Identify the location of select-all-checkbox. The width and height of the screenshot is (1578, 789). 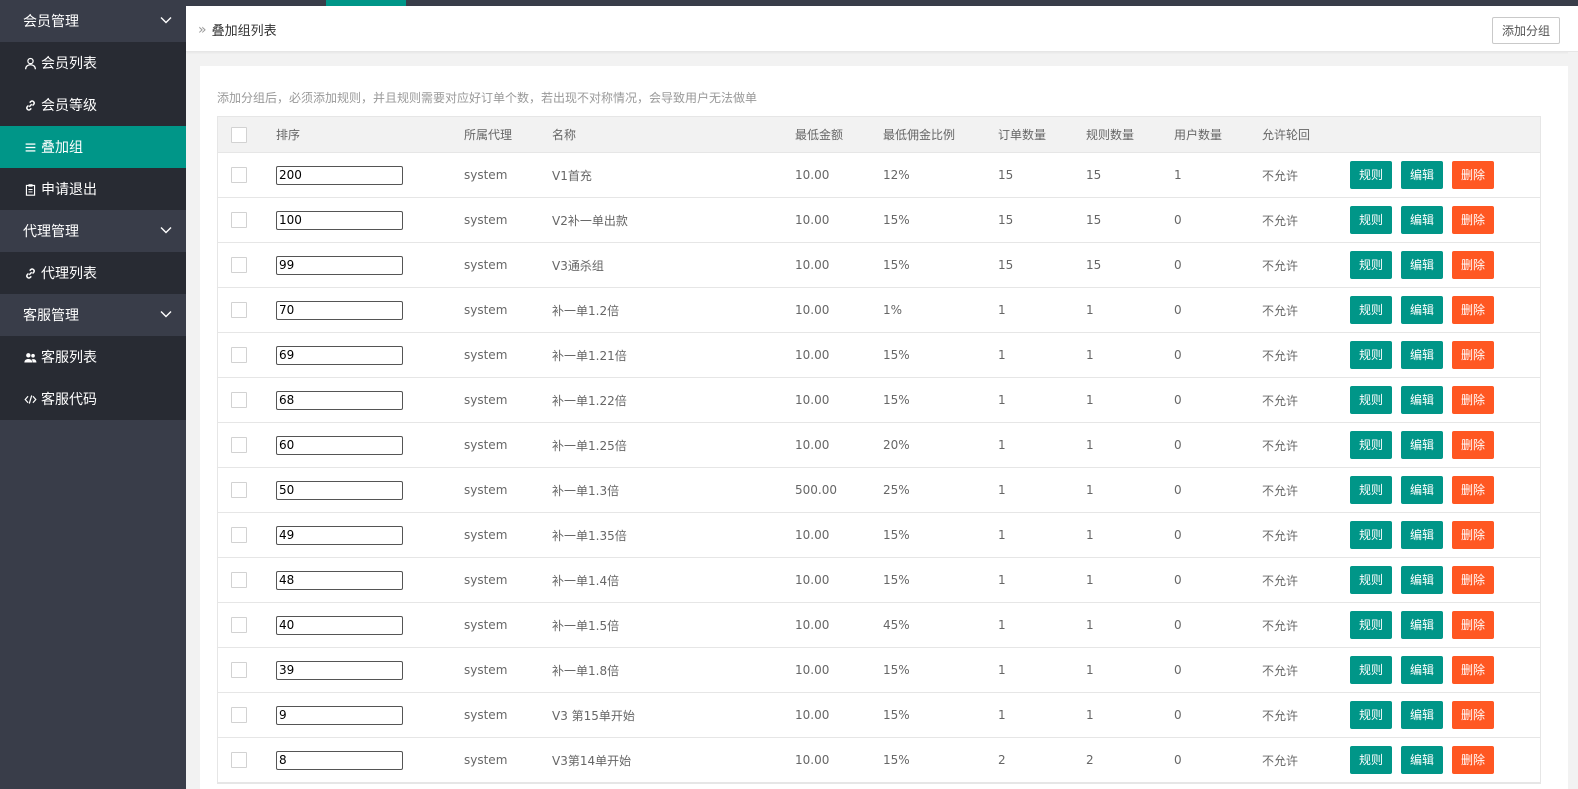
(239, 134).